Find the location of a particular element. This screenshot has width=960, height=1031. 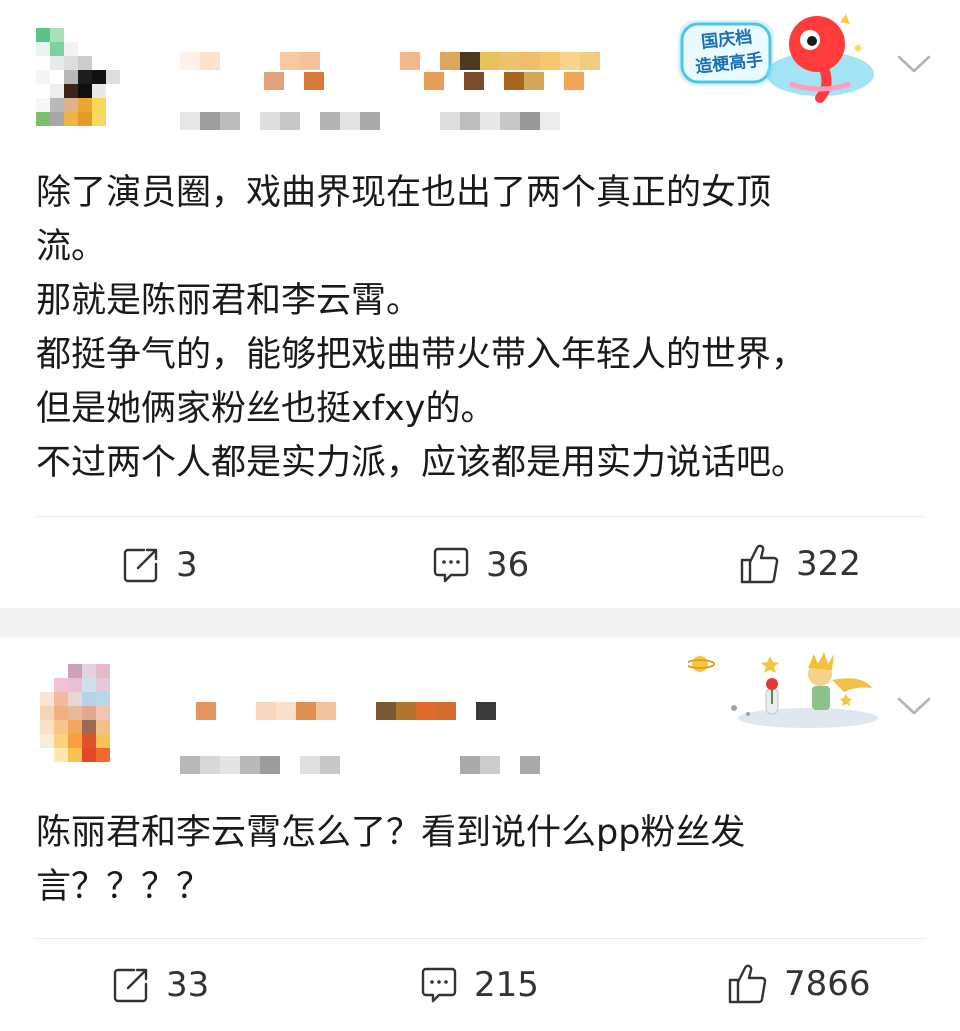

content-line: 不过两个人都是实力派，应该都是用实力说话吧。 is located at coordinates (421, 463).